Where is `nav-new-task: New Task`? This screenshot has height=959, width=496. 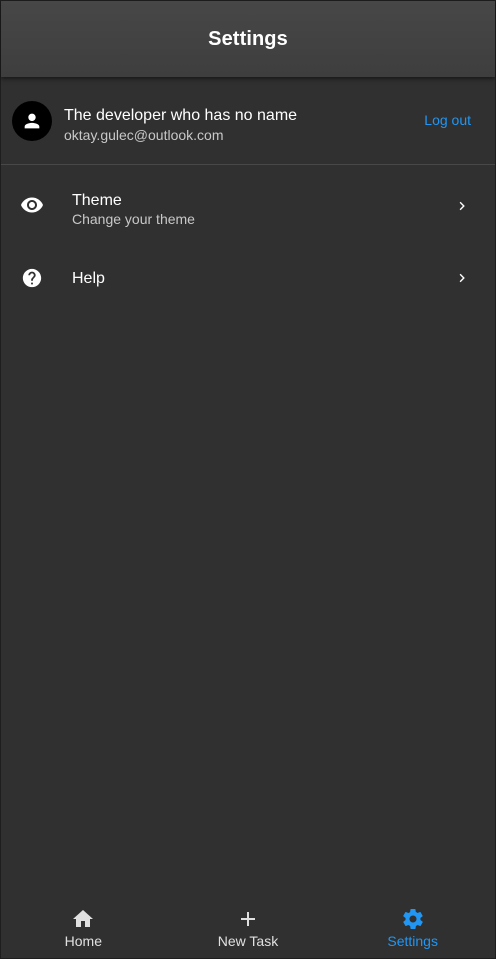
nav-new-task: New Task is located at coordinates (248, 930).